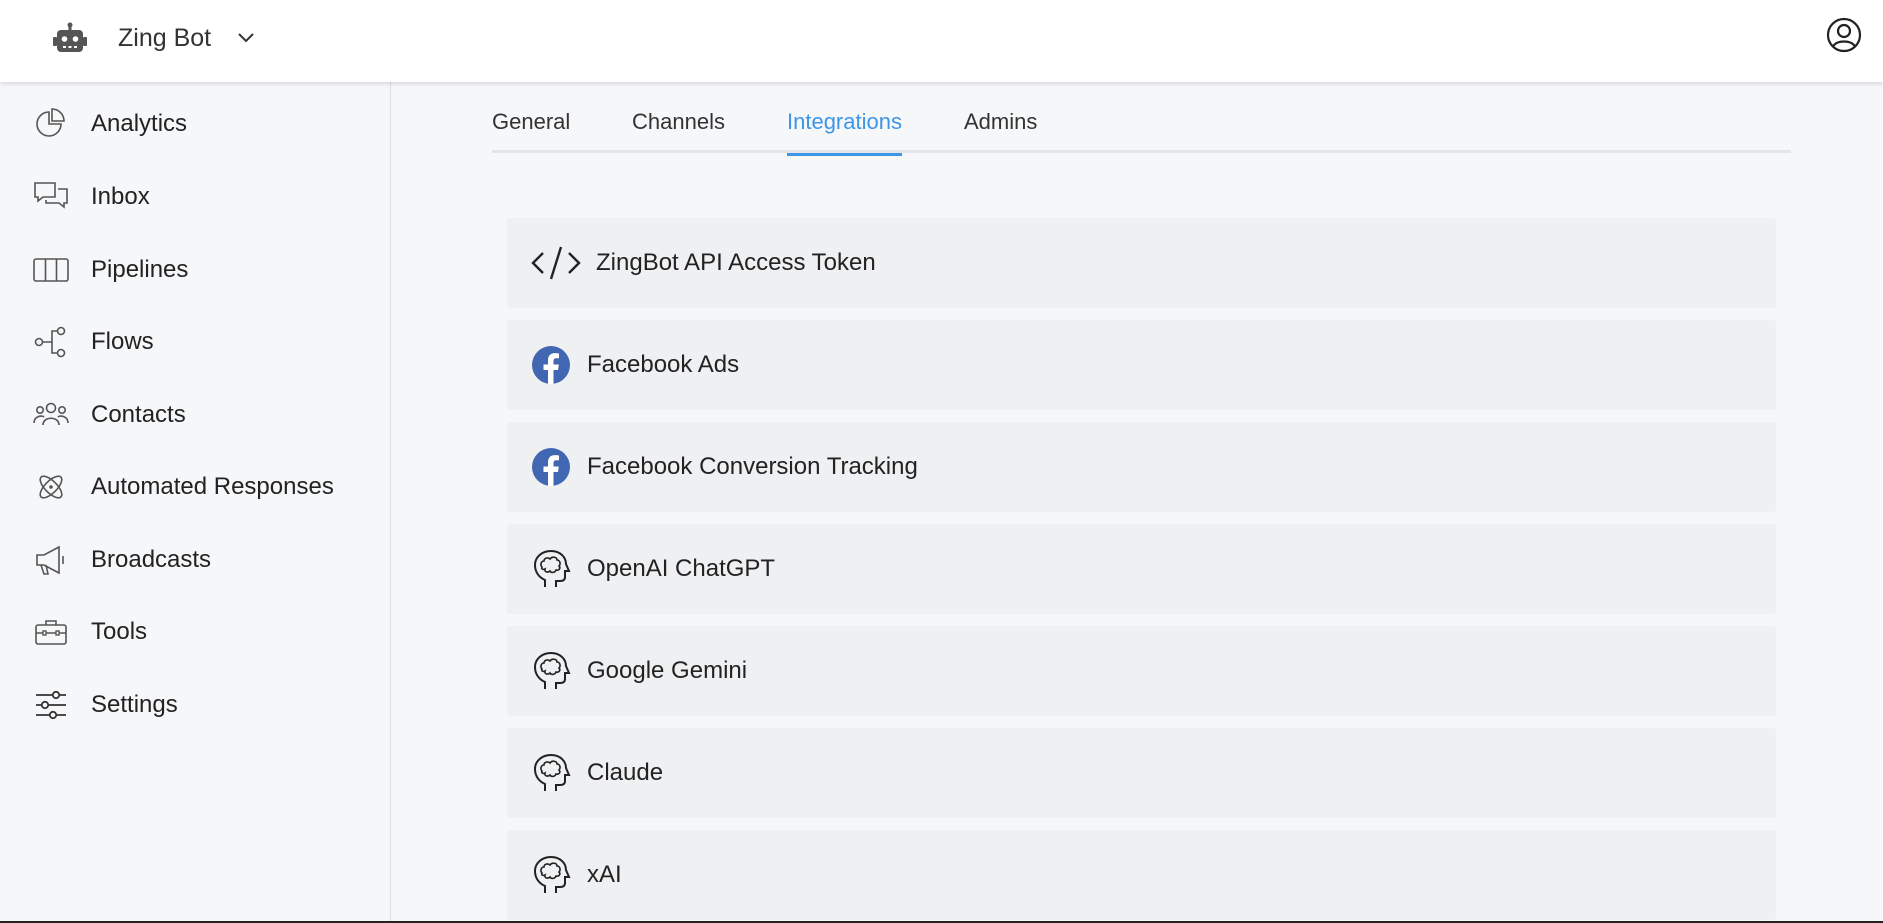  What do you see at coordinates (51, 270) in the screenshot?
I see `columns-icon` at bounding box center [51, 270].